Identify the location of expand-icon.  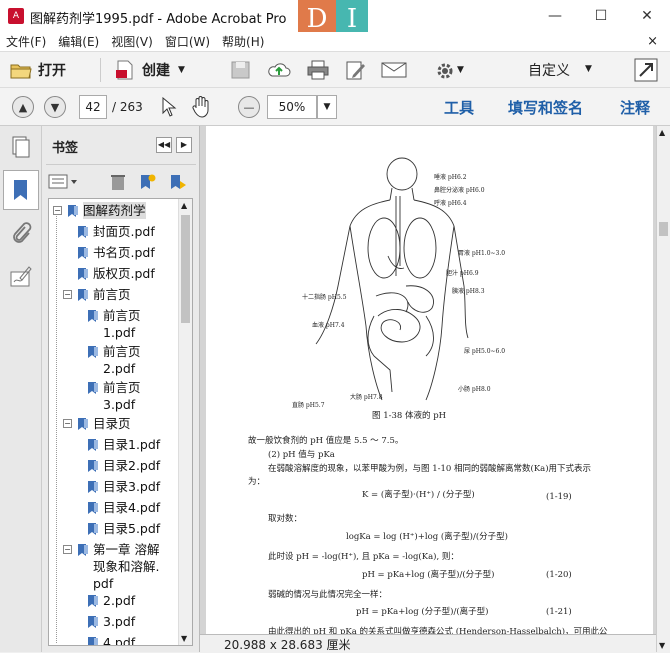
(646, 70).